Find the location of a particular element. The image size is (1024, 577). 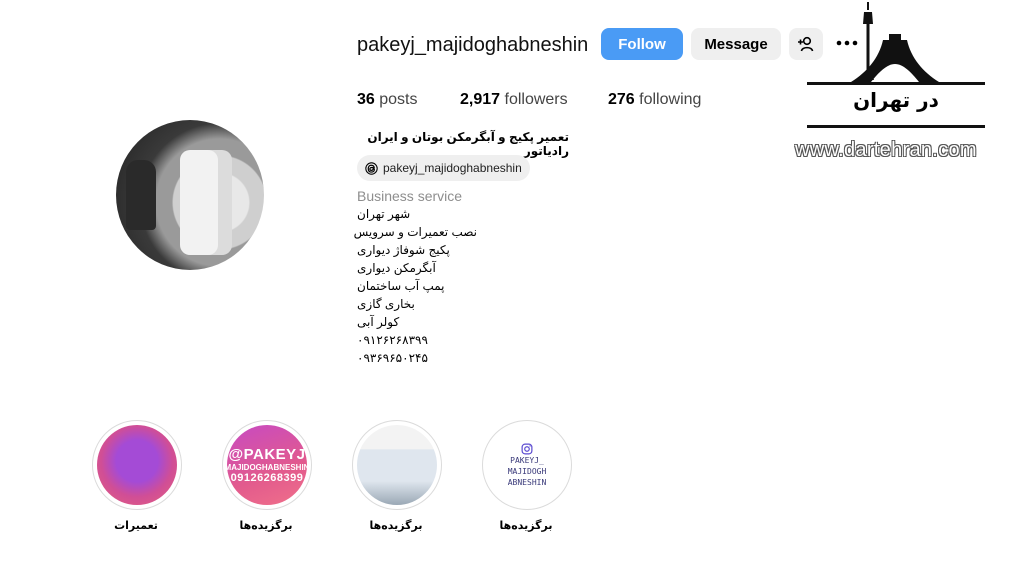

avatar-boiler-shape is located at coordinates (199, 202).